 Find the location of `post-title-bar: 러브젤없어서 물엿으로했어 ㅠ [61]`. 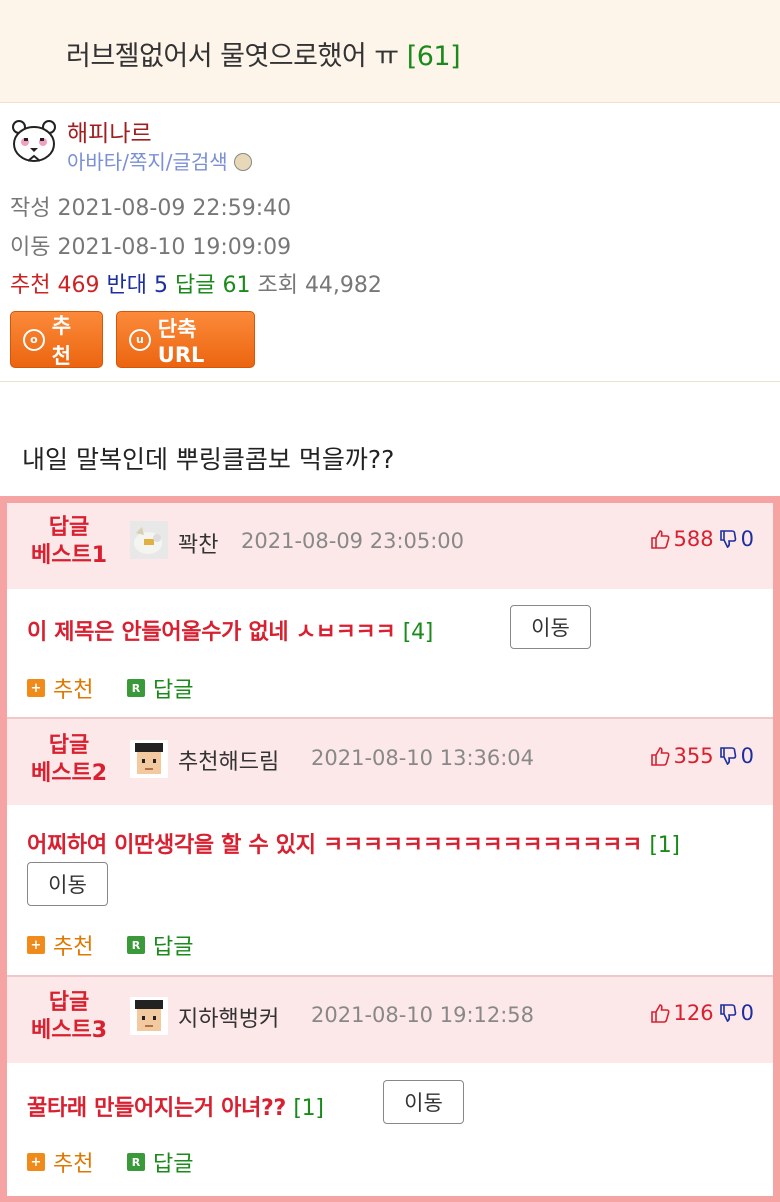

post-title-bar: 러브젤없어서 물엿으로했어 ㅠ [61] is located at coordinates (390, 51).